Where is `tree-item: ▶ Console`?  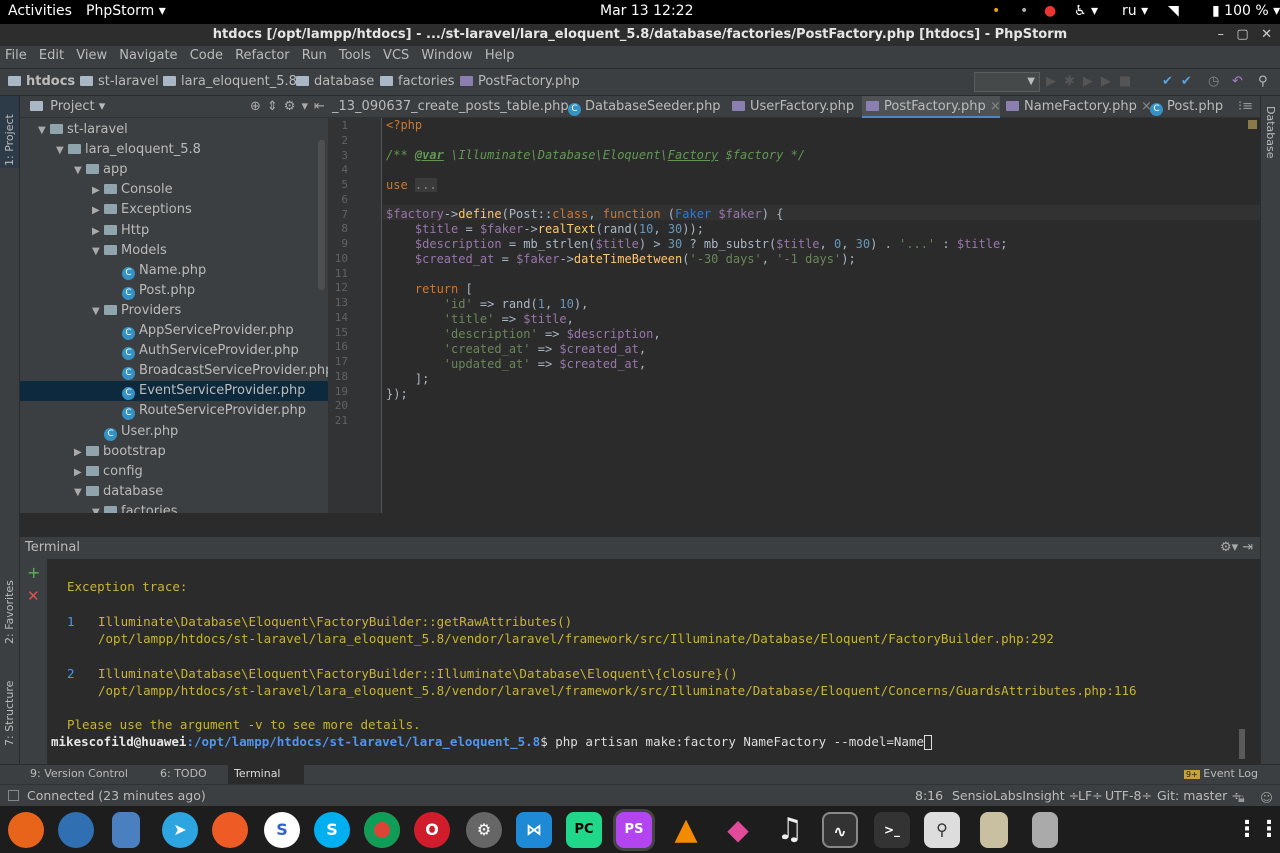
tree-item: ▶ Console is located at coordinates (174, 190).